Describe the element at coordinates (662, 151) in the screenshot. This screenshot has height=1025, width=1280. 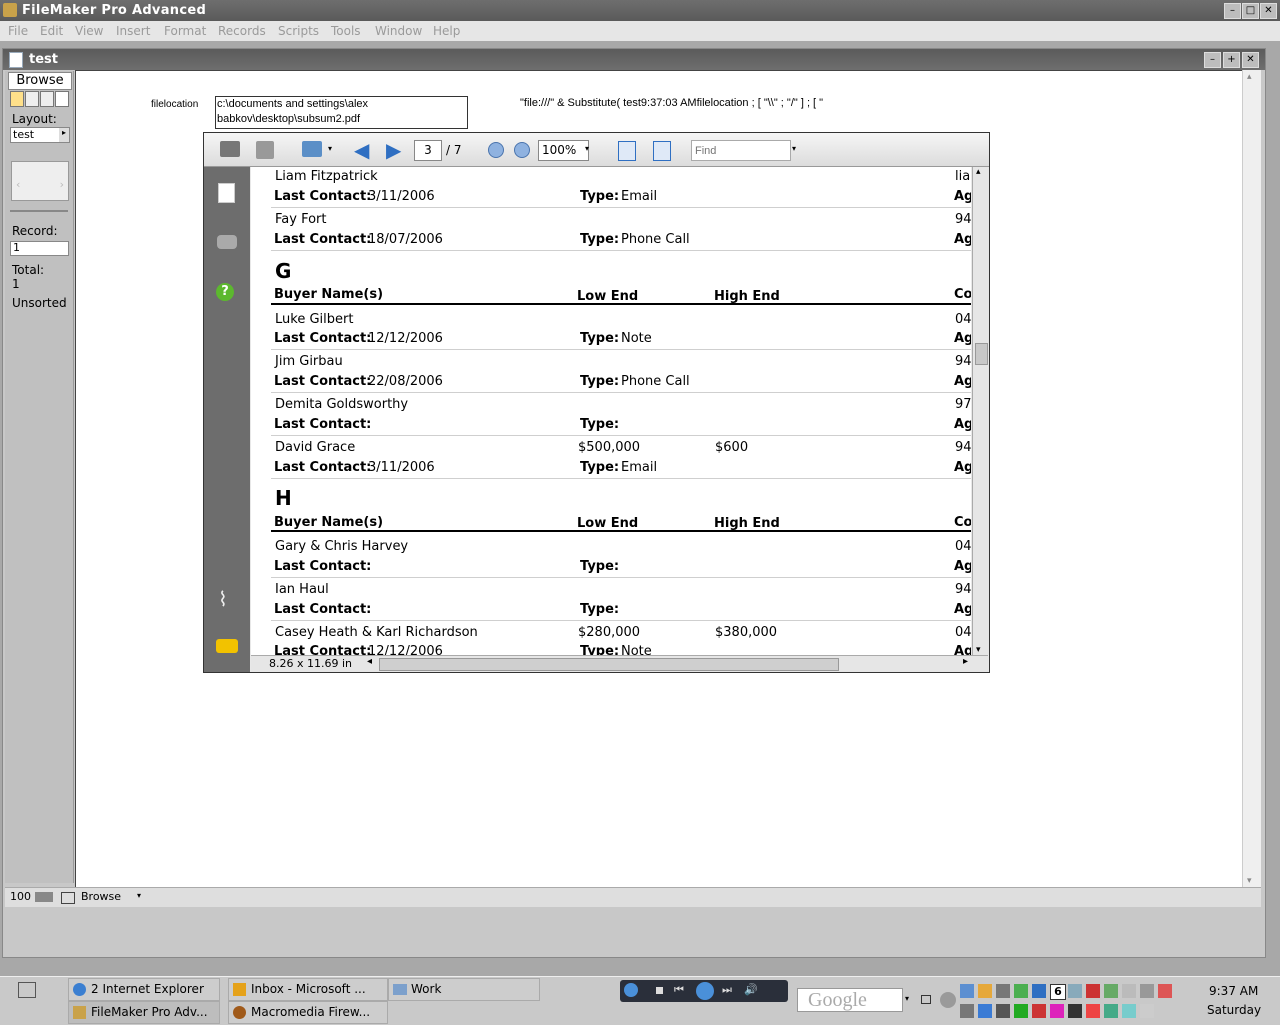
I see `fit-page-icon` at that location.